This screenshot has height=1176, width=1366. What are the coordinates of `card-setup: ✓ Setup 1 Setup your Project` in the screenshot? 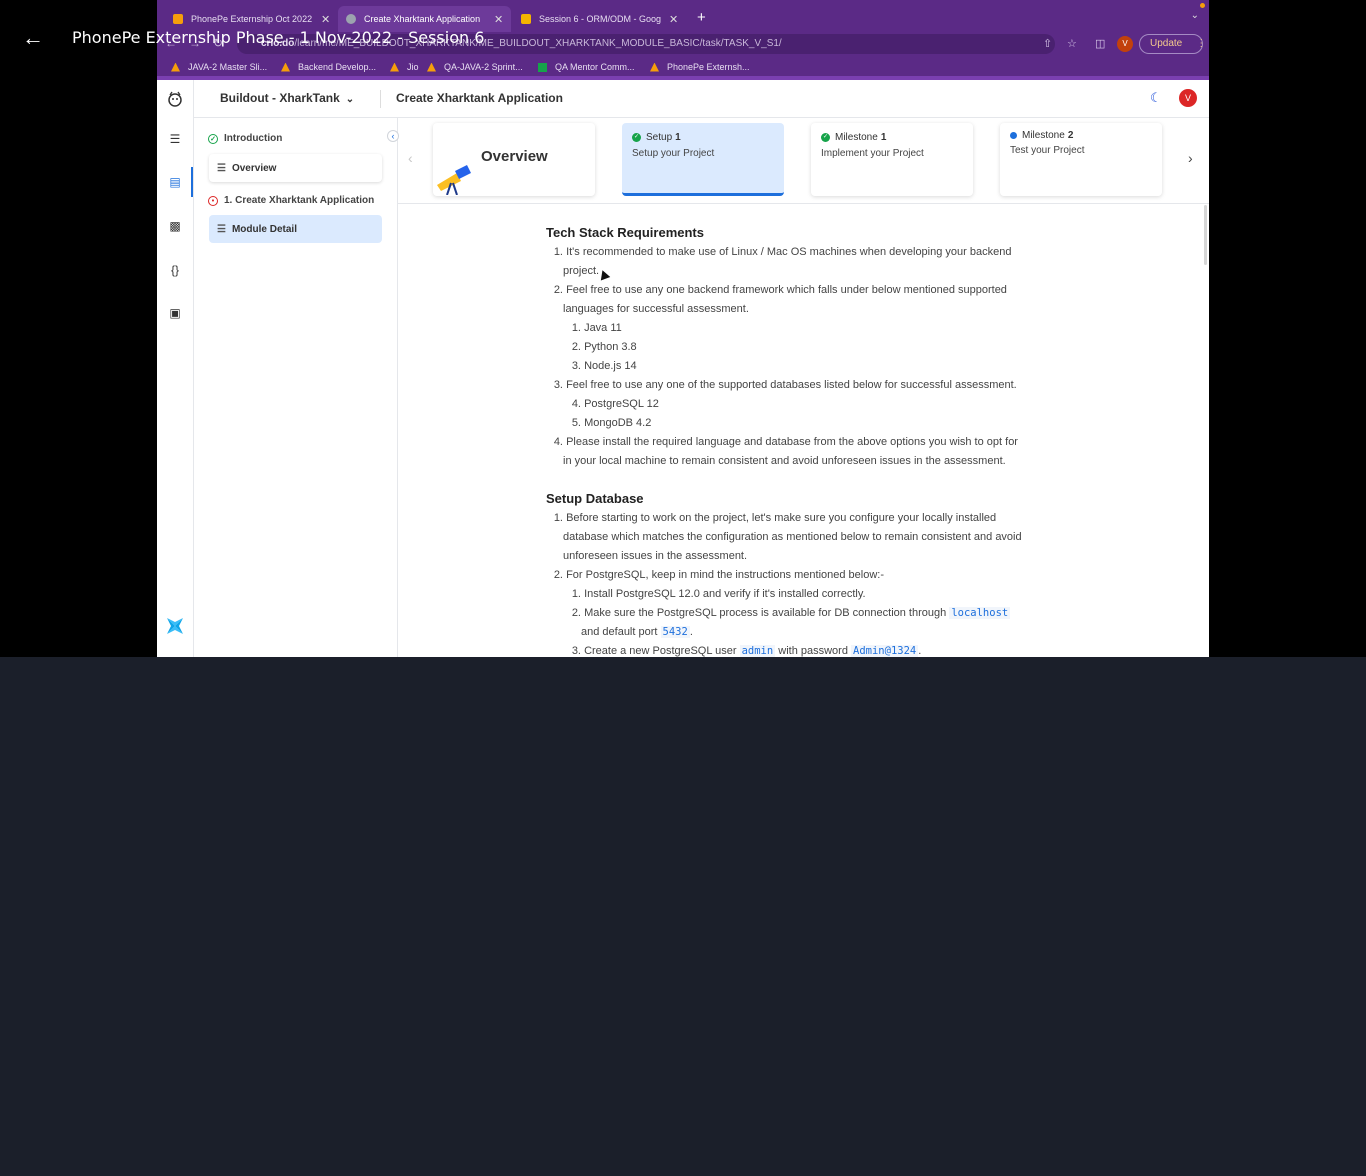 It's located at (703, 159).